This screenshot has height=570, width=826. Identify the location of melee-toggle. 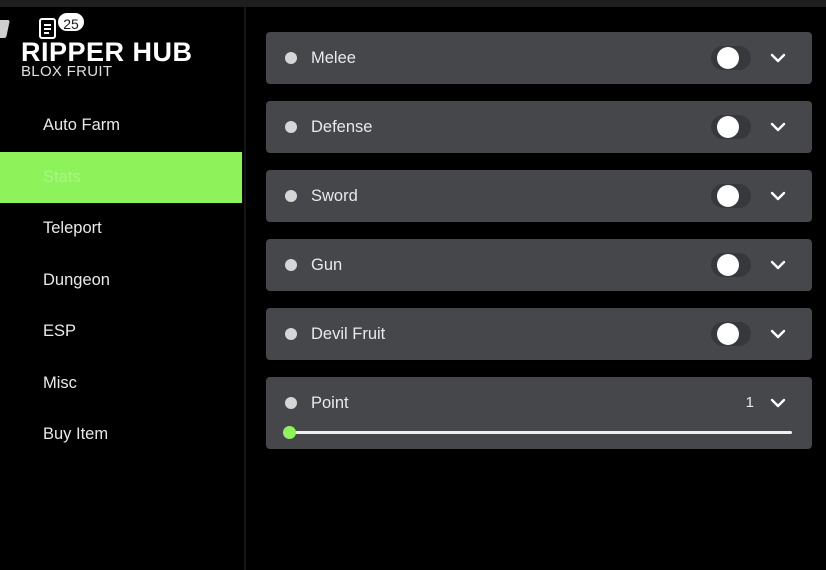
(731, 58).